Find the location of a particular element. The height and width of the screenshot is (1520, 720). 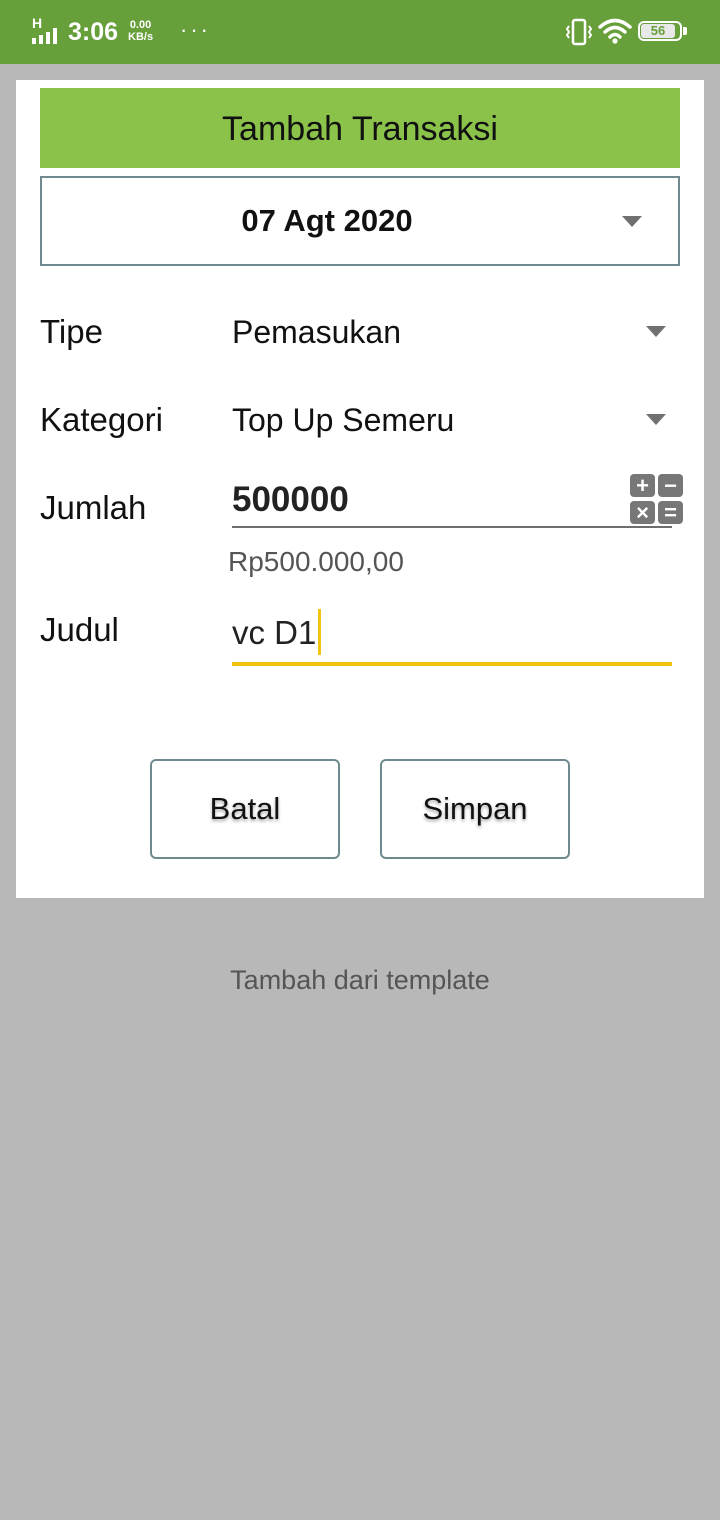

more-notifications-icon: ··· is located at coordinates (195, 29).